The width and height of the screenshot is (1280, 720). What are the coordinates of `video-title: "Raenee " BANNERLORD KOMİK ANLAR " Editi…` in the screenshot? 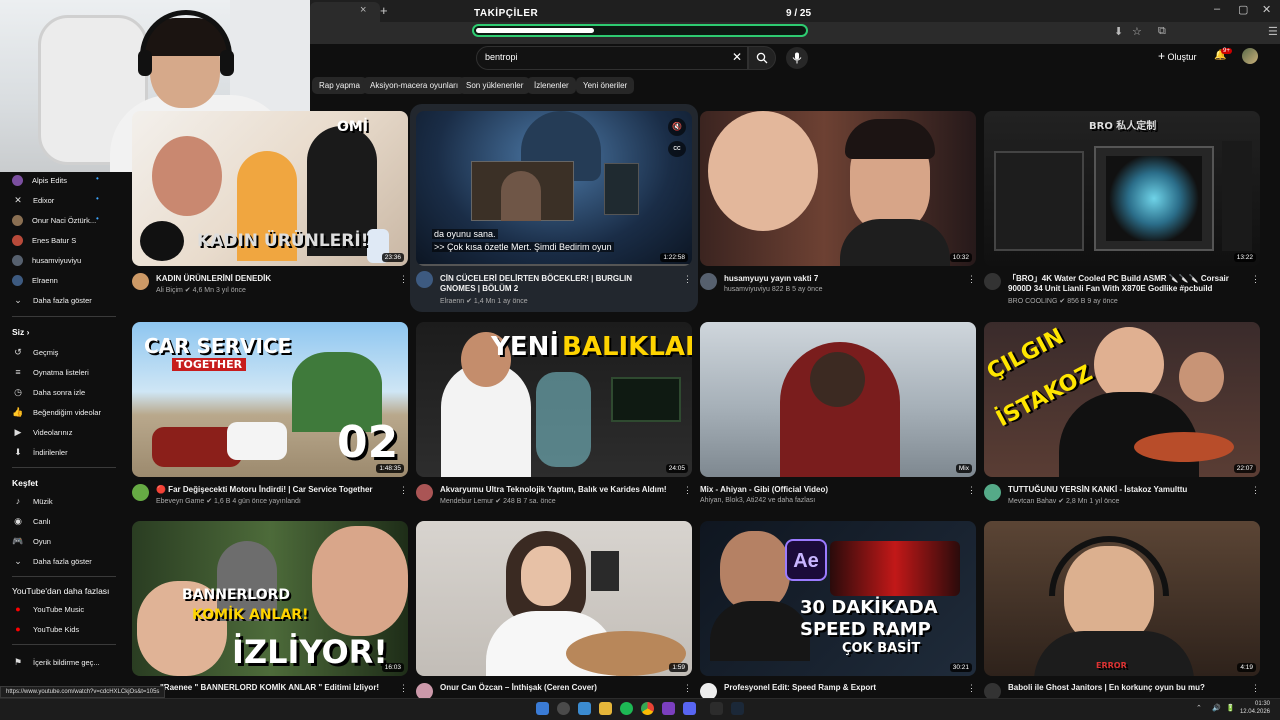 It's located at (274, 688).